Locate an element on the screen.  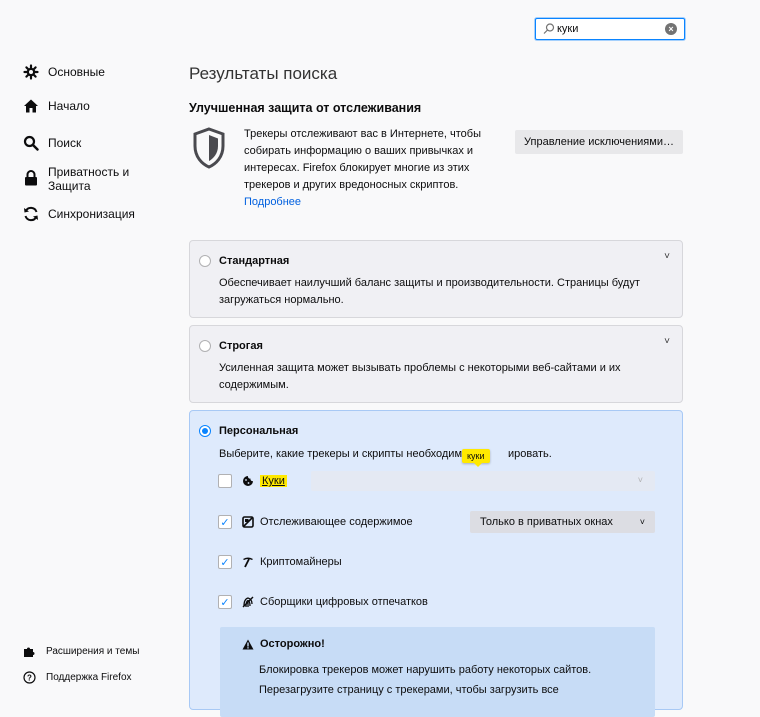
learn-more-link: Подробнее is located at coordinates (379, 202).